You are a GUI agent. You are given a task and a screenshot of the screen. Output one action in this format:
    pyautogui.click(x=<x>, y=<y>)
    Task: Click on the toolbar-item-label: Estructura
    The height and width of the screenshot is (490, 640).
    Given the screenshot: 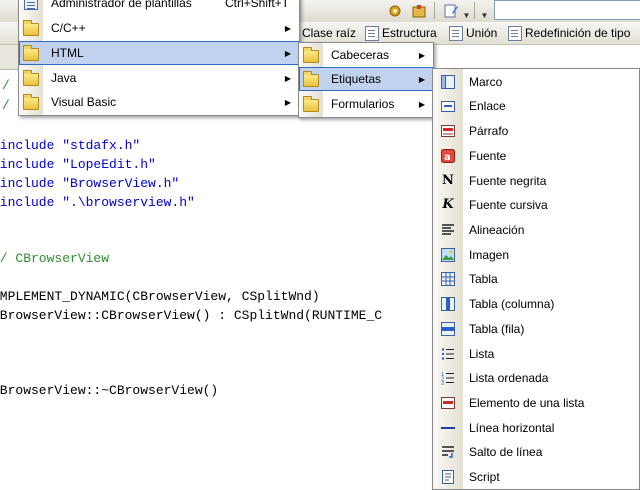 What is the action you would take?
    pyautogui.click(x=409, y=33)
    